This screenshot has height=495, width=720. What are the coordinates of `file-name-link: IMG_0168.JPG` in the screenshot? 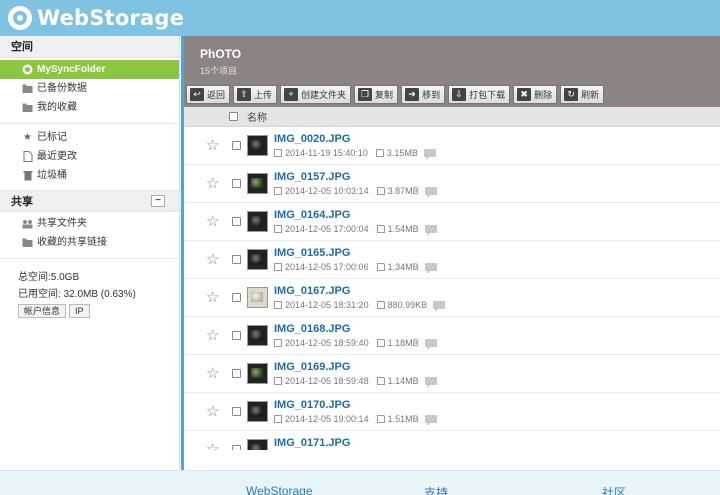 It's located at (355, 329).